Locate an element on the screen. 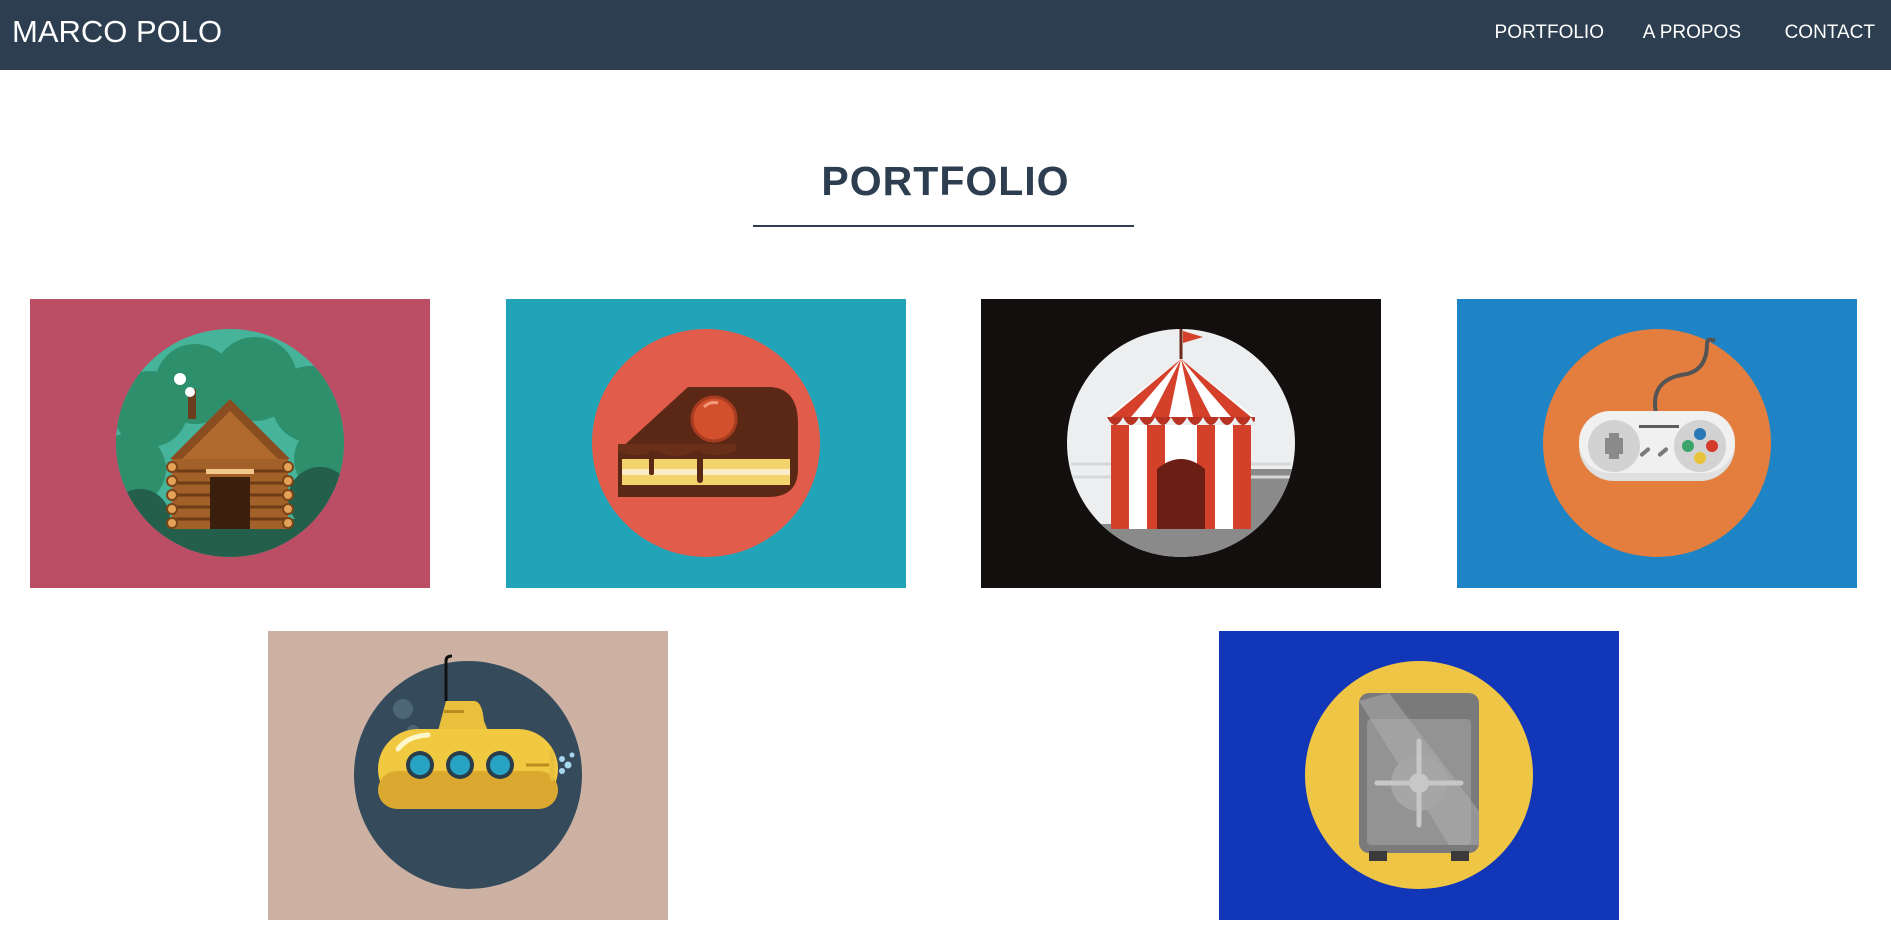  portfolio-heading: PORTFOLIO is located at coordinates (945, 181).